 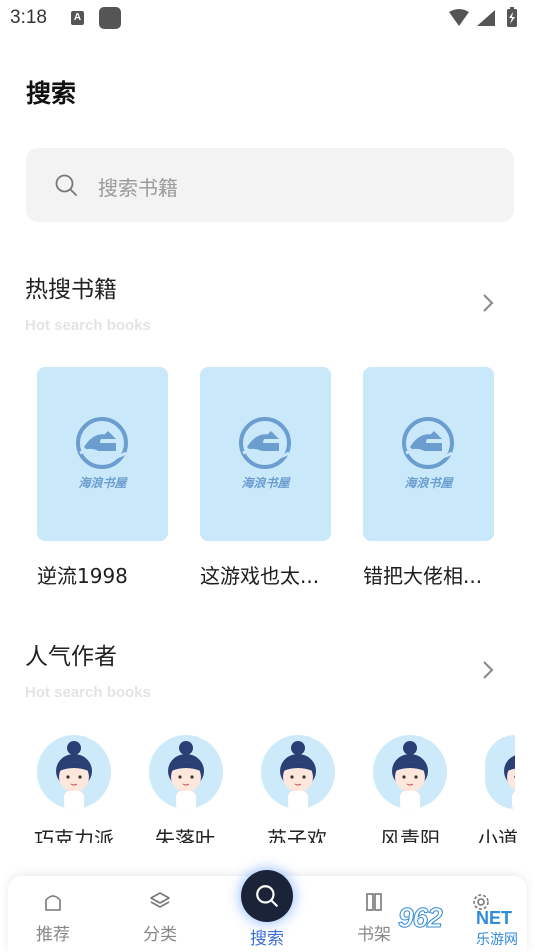 What do you see at coordinates (160, 900) in the screenshot?
I see `layers-icon` at bounding box center [160, 900].